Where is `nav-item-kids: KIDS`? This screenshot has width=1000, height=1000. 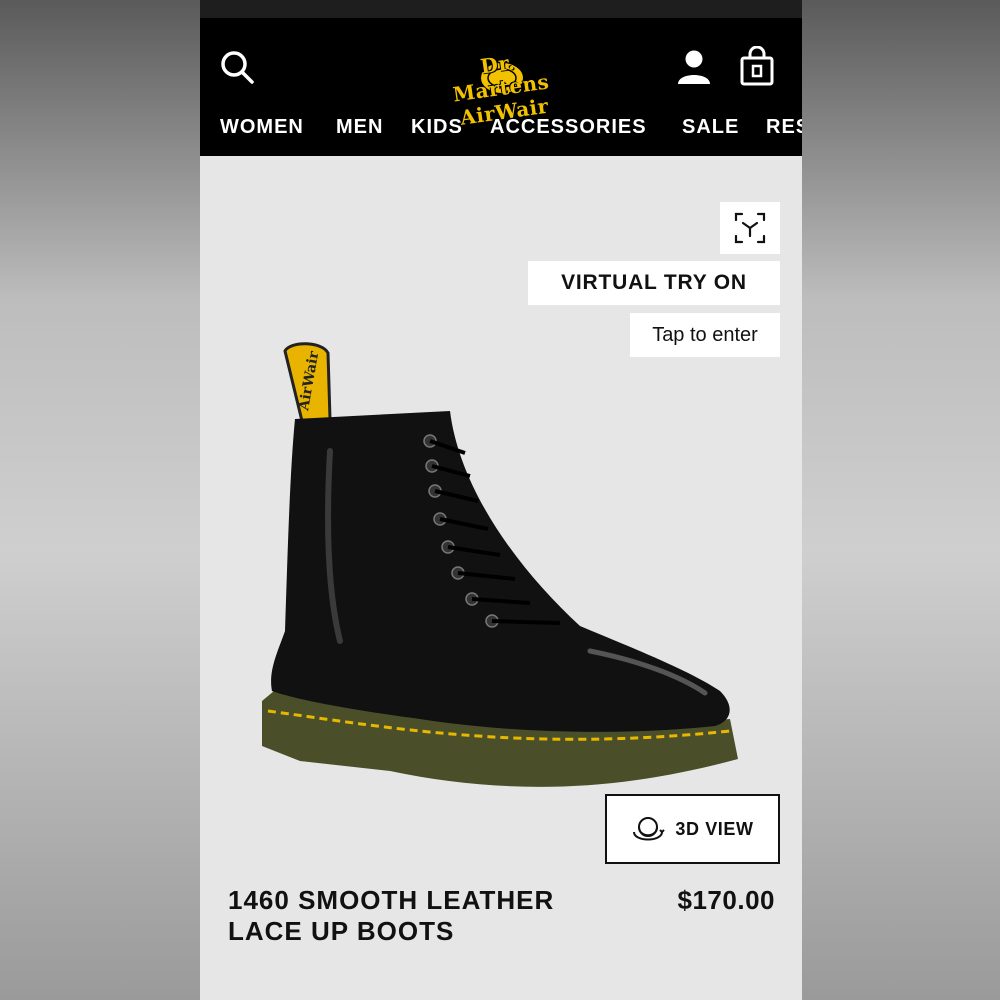
nav-item-kids: KIDS is located at coordinates (437, 127).